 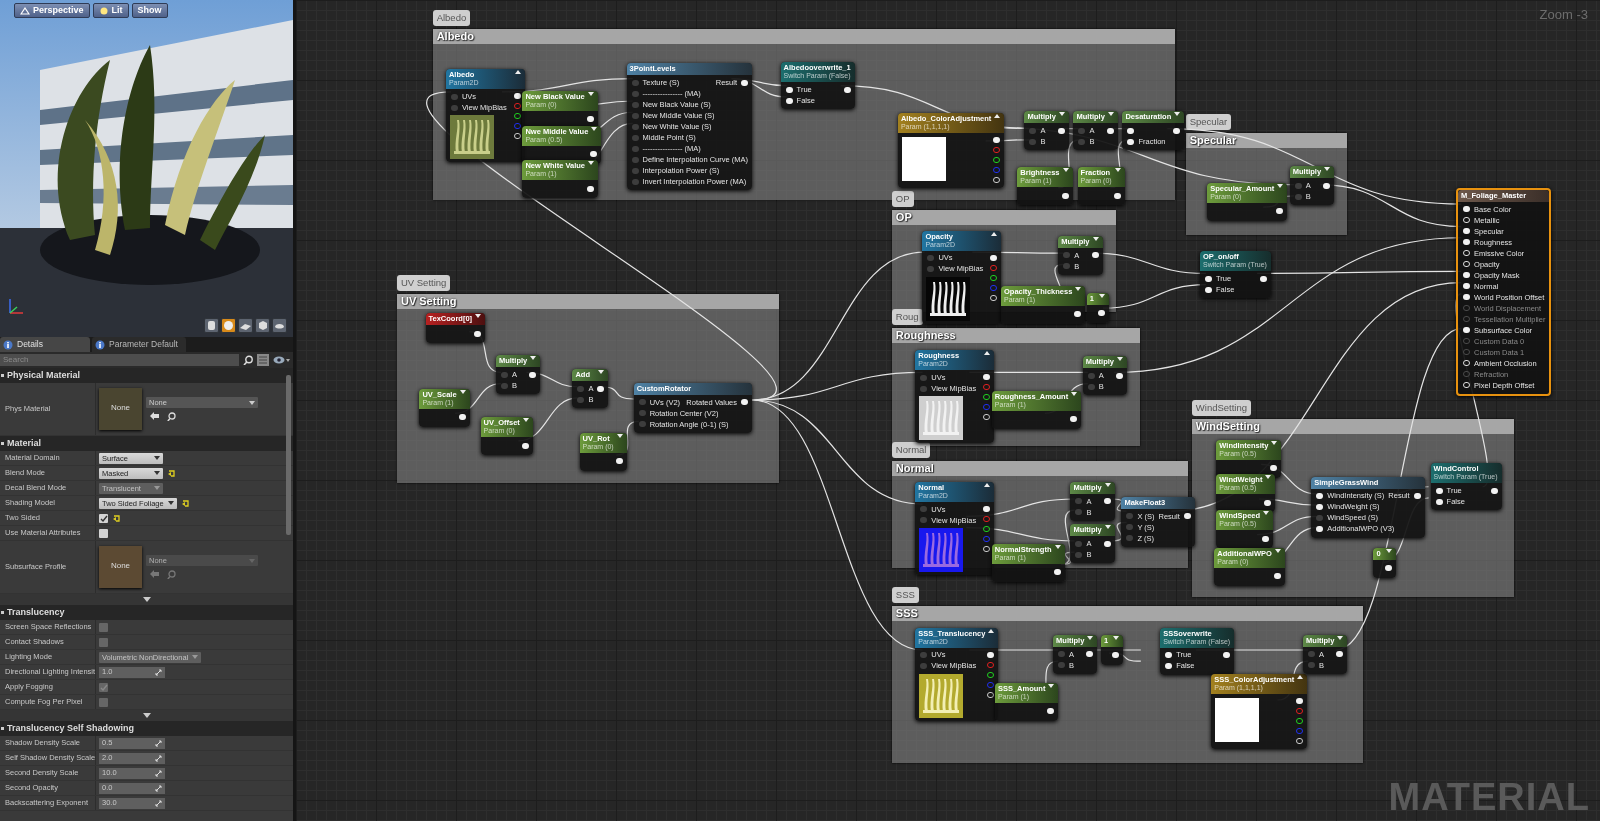 I want to click on panel-tab: Parameter Default, so click(x=139, y=344).